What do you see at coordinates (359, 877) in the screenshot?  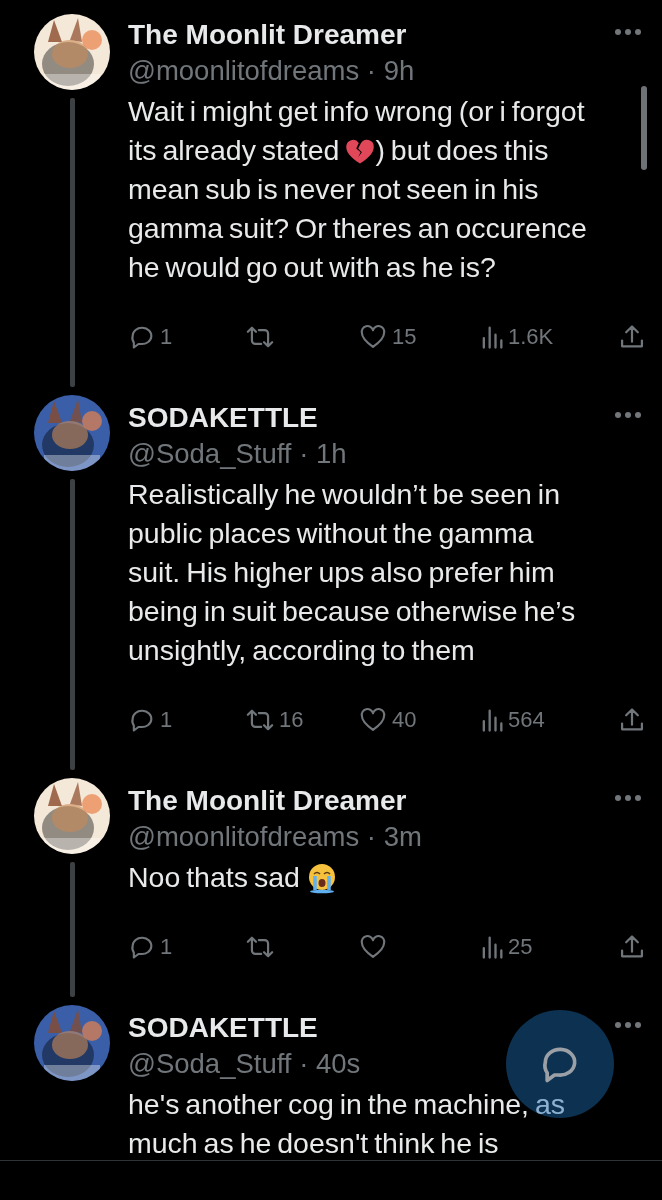 I see `post-text: Noo thats sad` at bounding box center [359, 877].